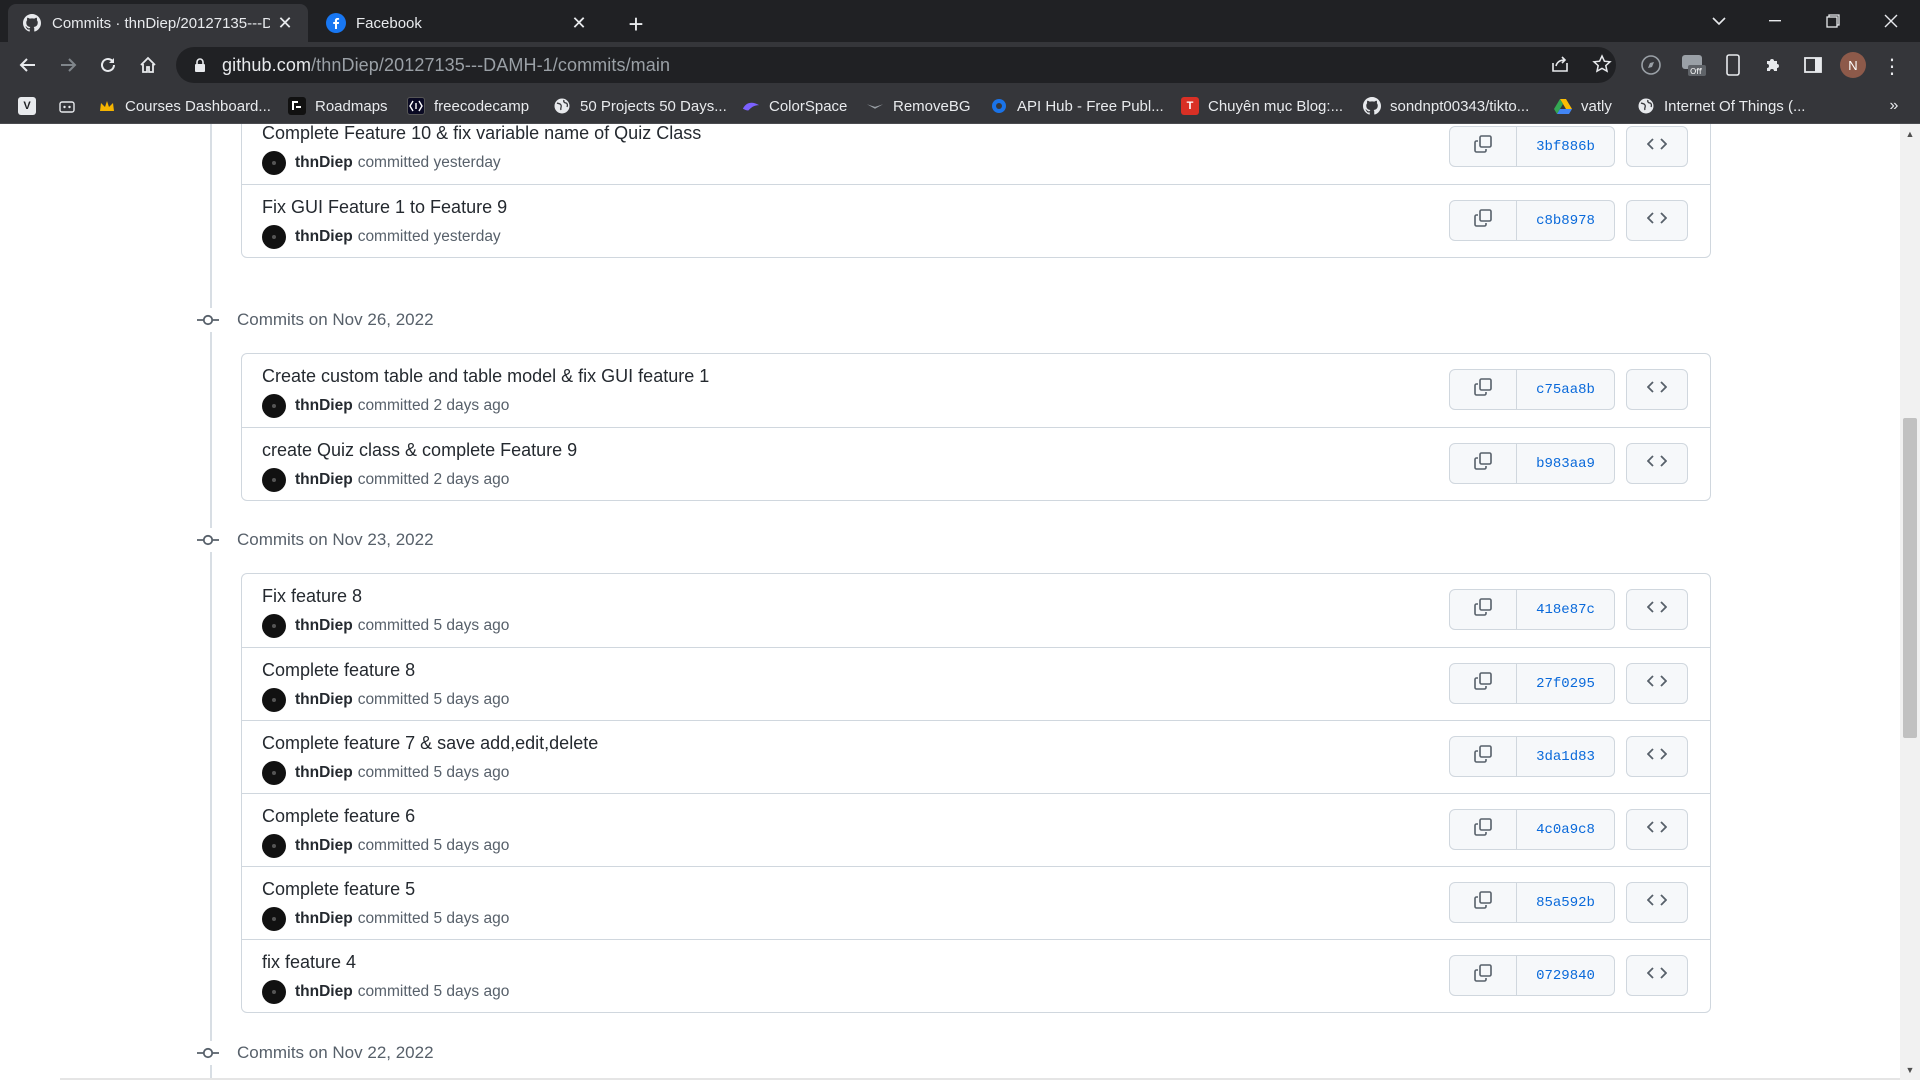 The image size is (1920, 1080). What do you see at coordinates (1651, 65) in the screenshot?
I see `compass-extension-icon` at bounding box center [1651, 65].